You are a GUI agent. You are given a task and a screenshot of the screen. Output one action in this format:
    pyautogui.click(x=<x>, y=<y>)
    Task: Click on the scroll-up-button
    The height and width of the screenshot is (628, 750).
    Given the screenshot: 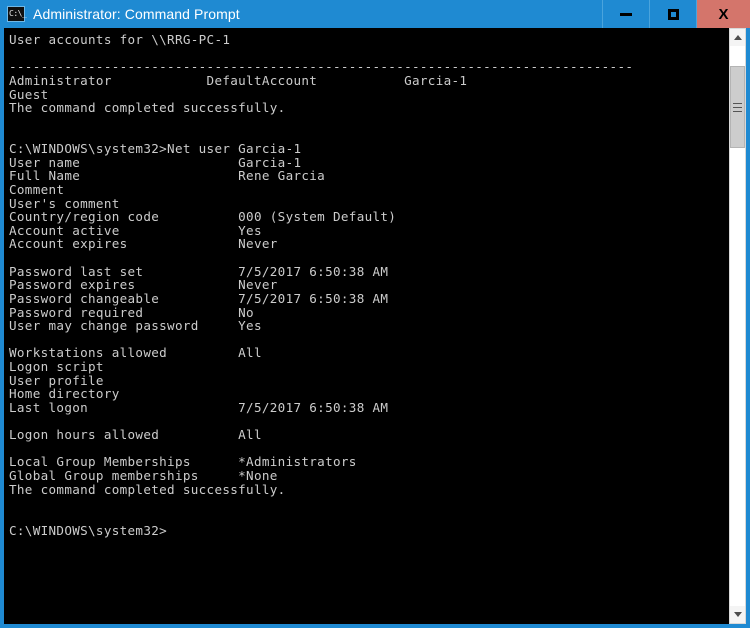 What is the action you would take?
    pyautogui.click(x=737, y=37)
    